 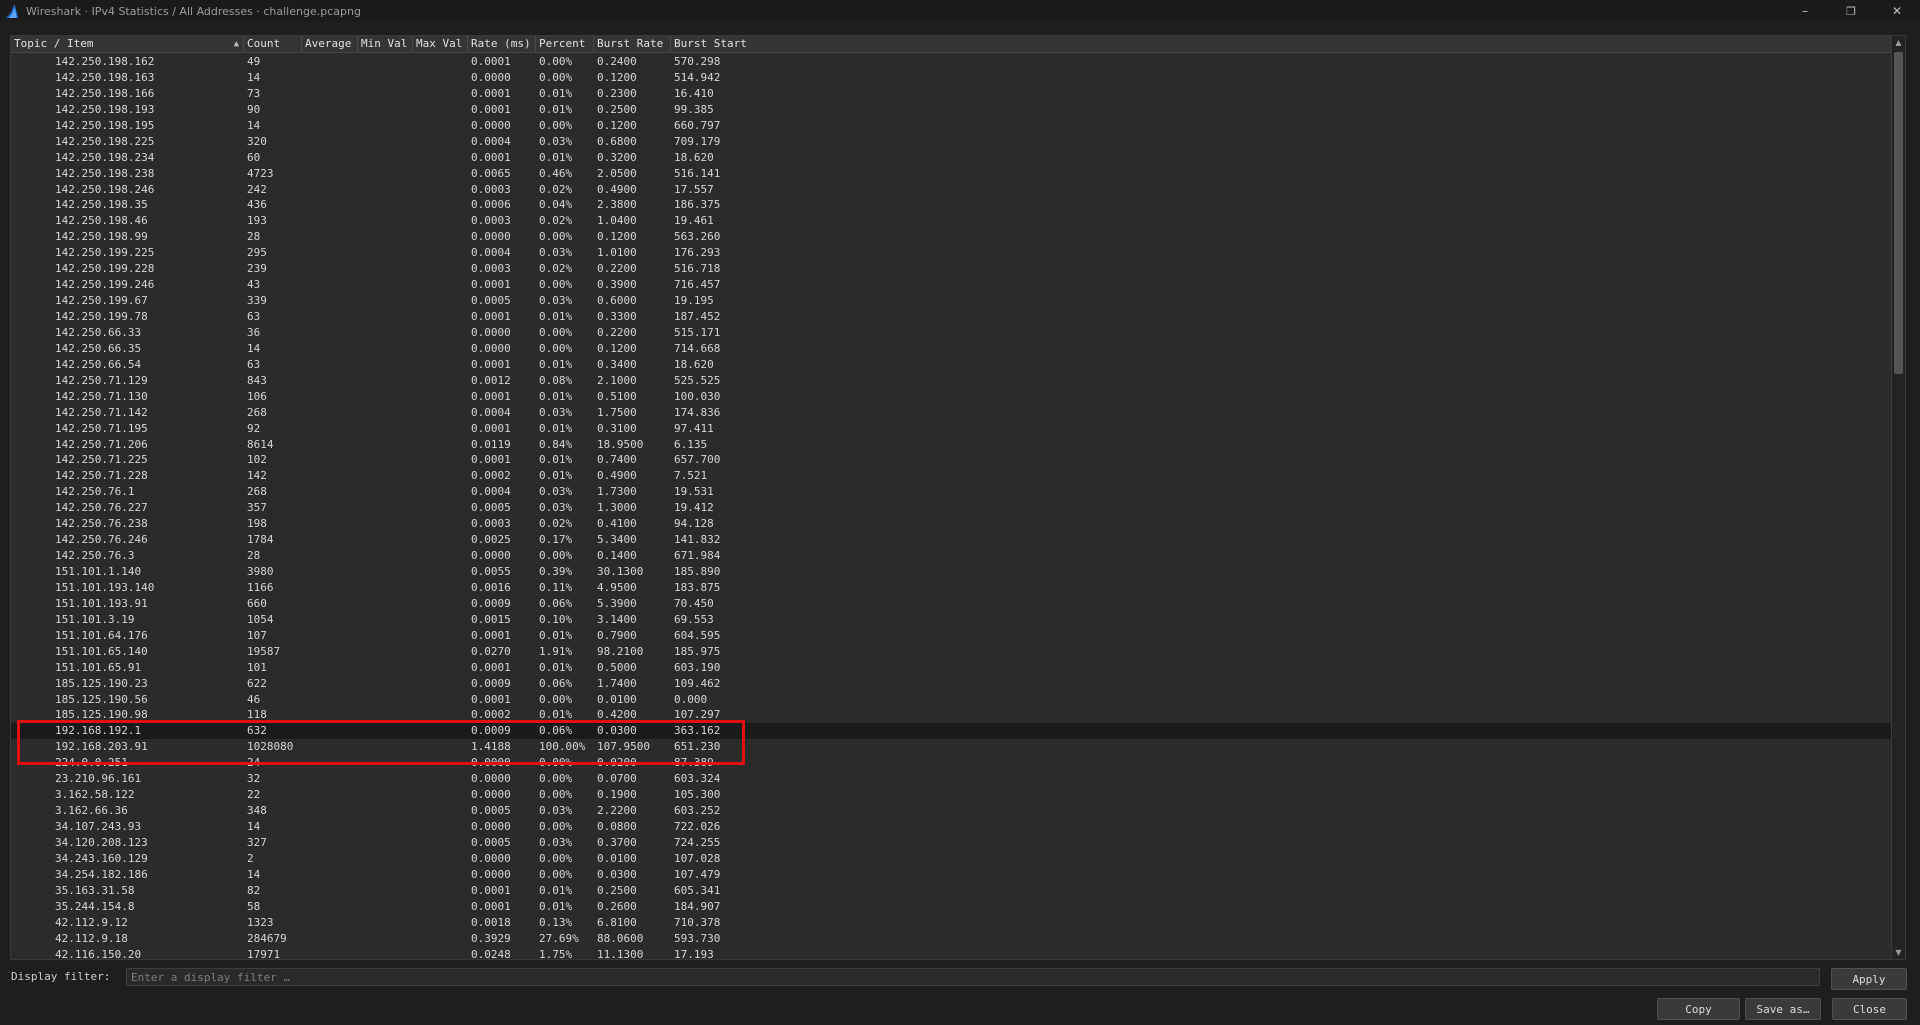 I want to click on table-row: 151.101.3.19 1054 0.0015 0.10% 3.1400 69.553, so click(x=952, y=620).